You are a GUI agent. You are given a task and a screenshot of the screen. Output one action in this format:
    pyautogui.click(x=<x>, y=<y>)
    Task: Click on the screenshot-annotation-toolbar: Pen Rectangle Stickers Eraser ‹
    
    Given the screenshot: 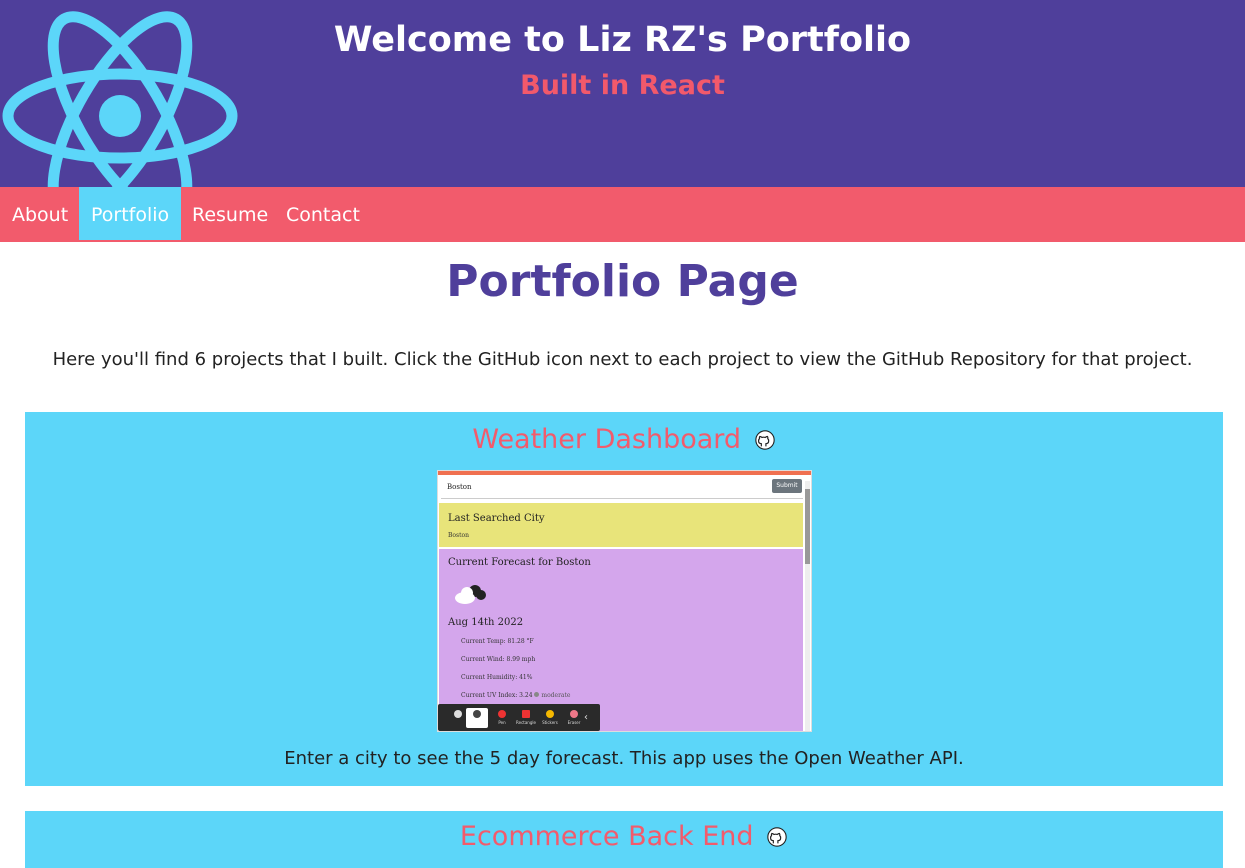 What is the action you would take?
    pyautogui.click(x=519, y=717)
    